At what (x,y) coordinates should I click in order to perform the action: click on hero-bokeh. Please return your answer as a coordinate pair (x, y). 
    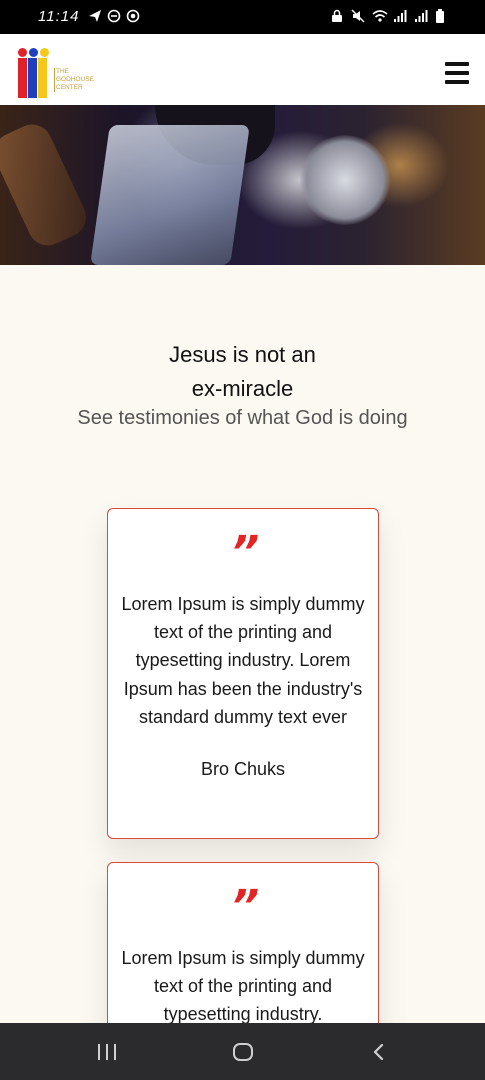
    Looking at the image, I should click on (345, 180).